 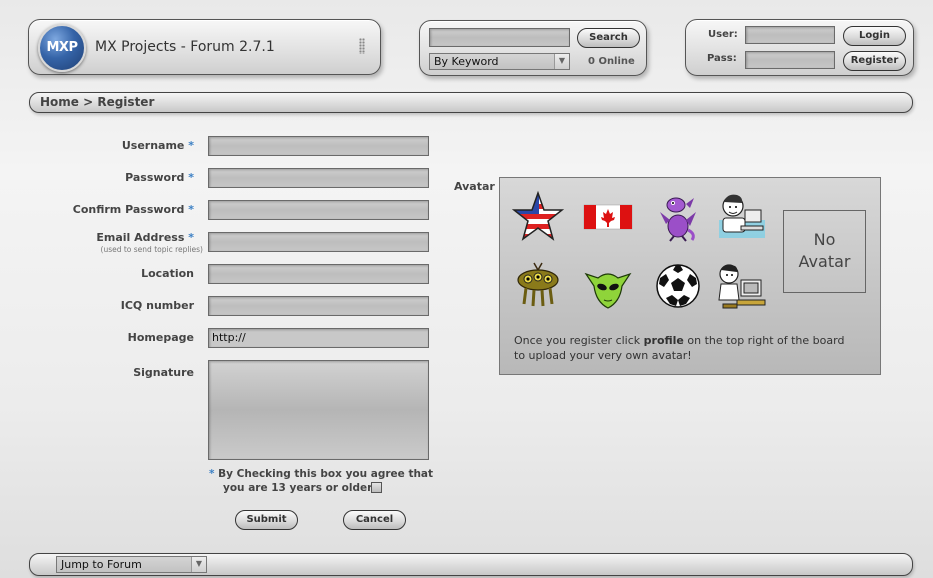 I want to click on avatar-label: Avatar, so click(x=474, y=186).